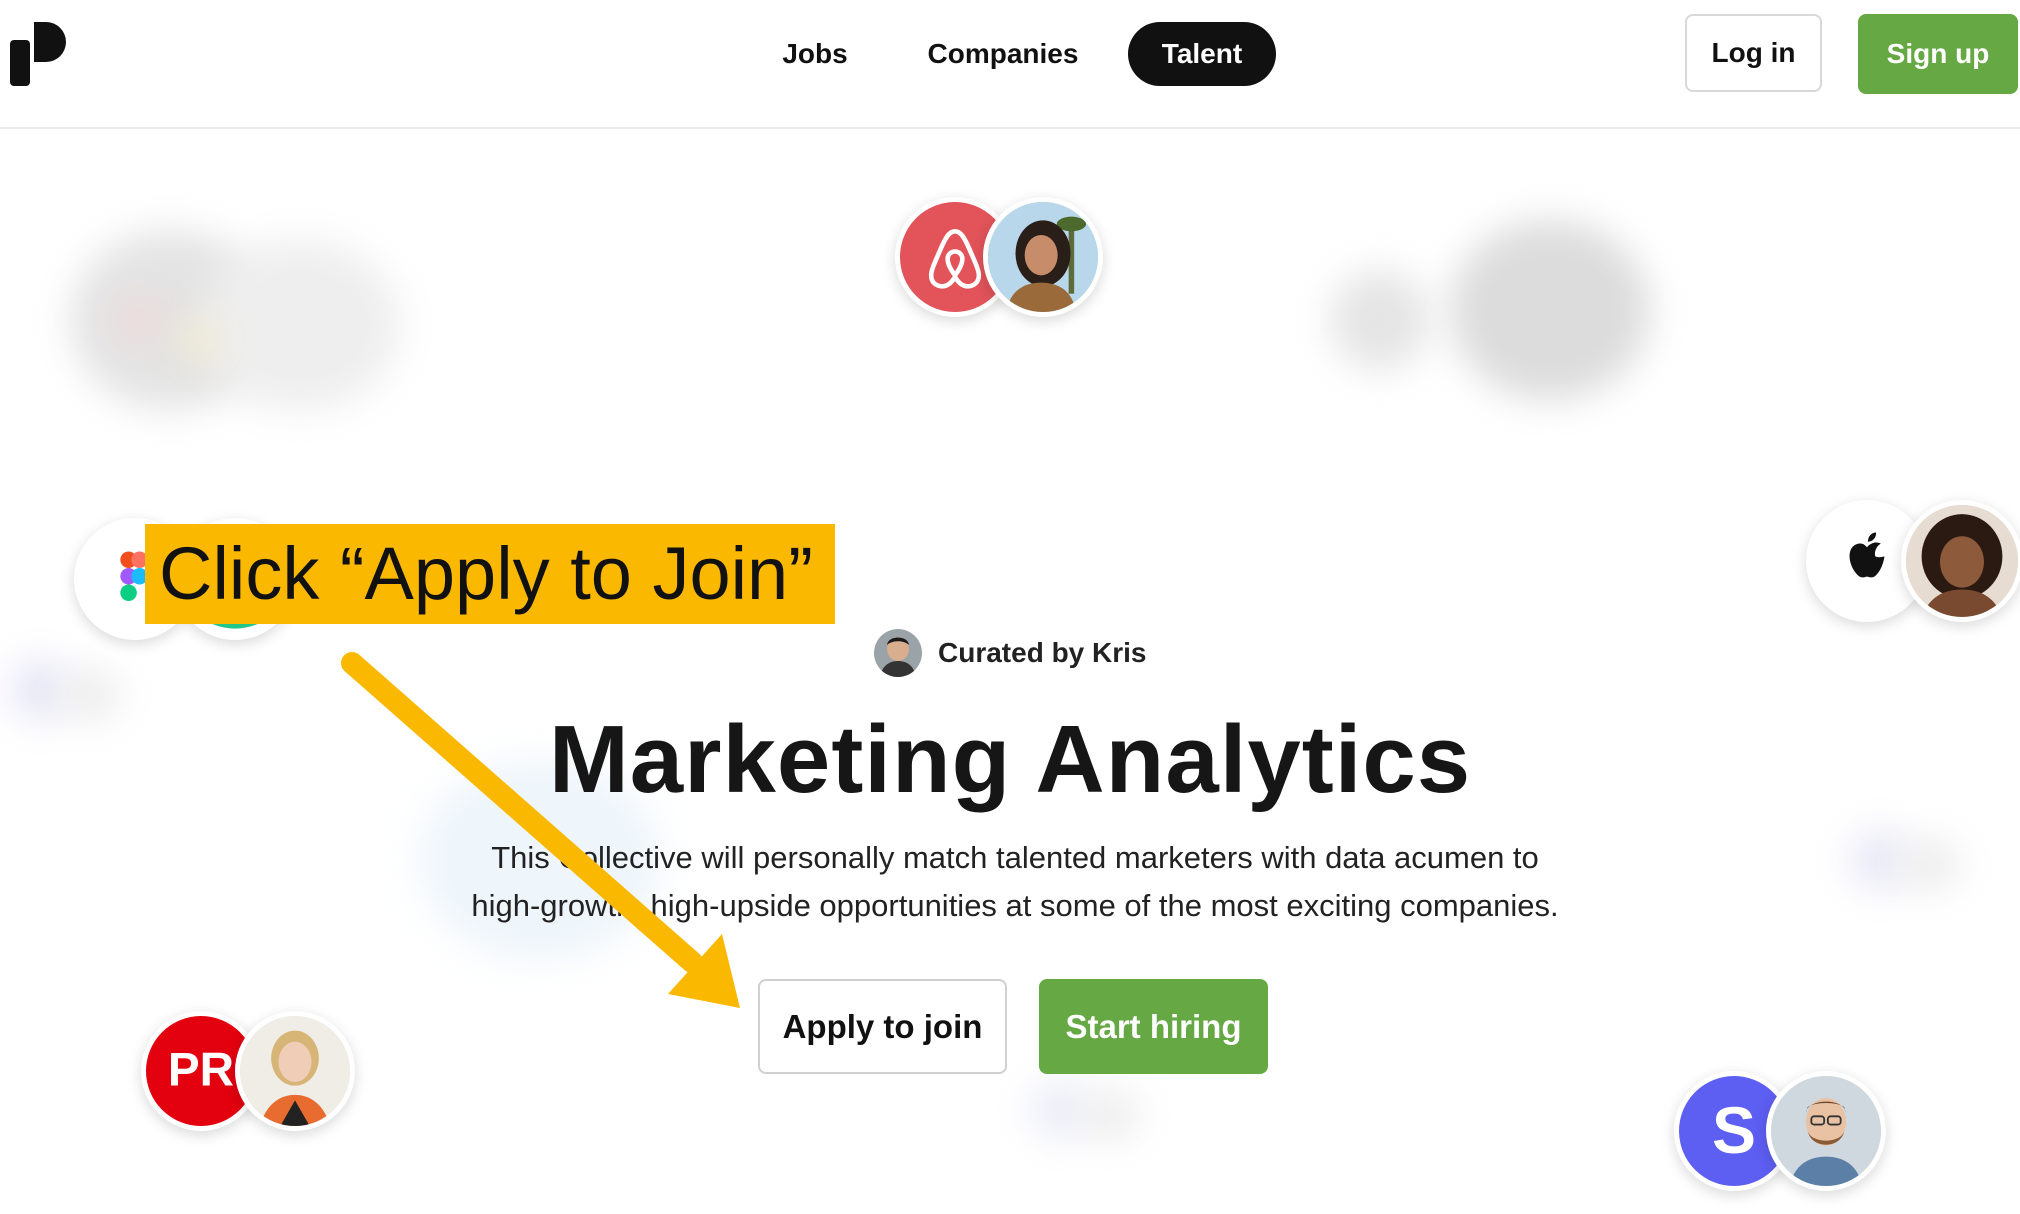 The image size is (2020, 1214). What do you see at coordinates (490, 574) in the screenshot?
I see `instruction-callout: Click “Apply to Join”` at bounding box center [490, 574].